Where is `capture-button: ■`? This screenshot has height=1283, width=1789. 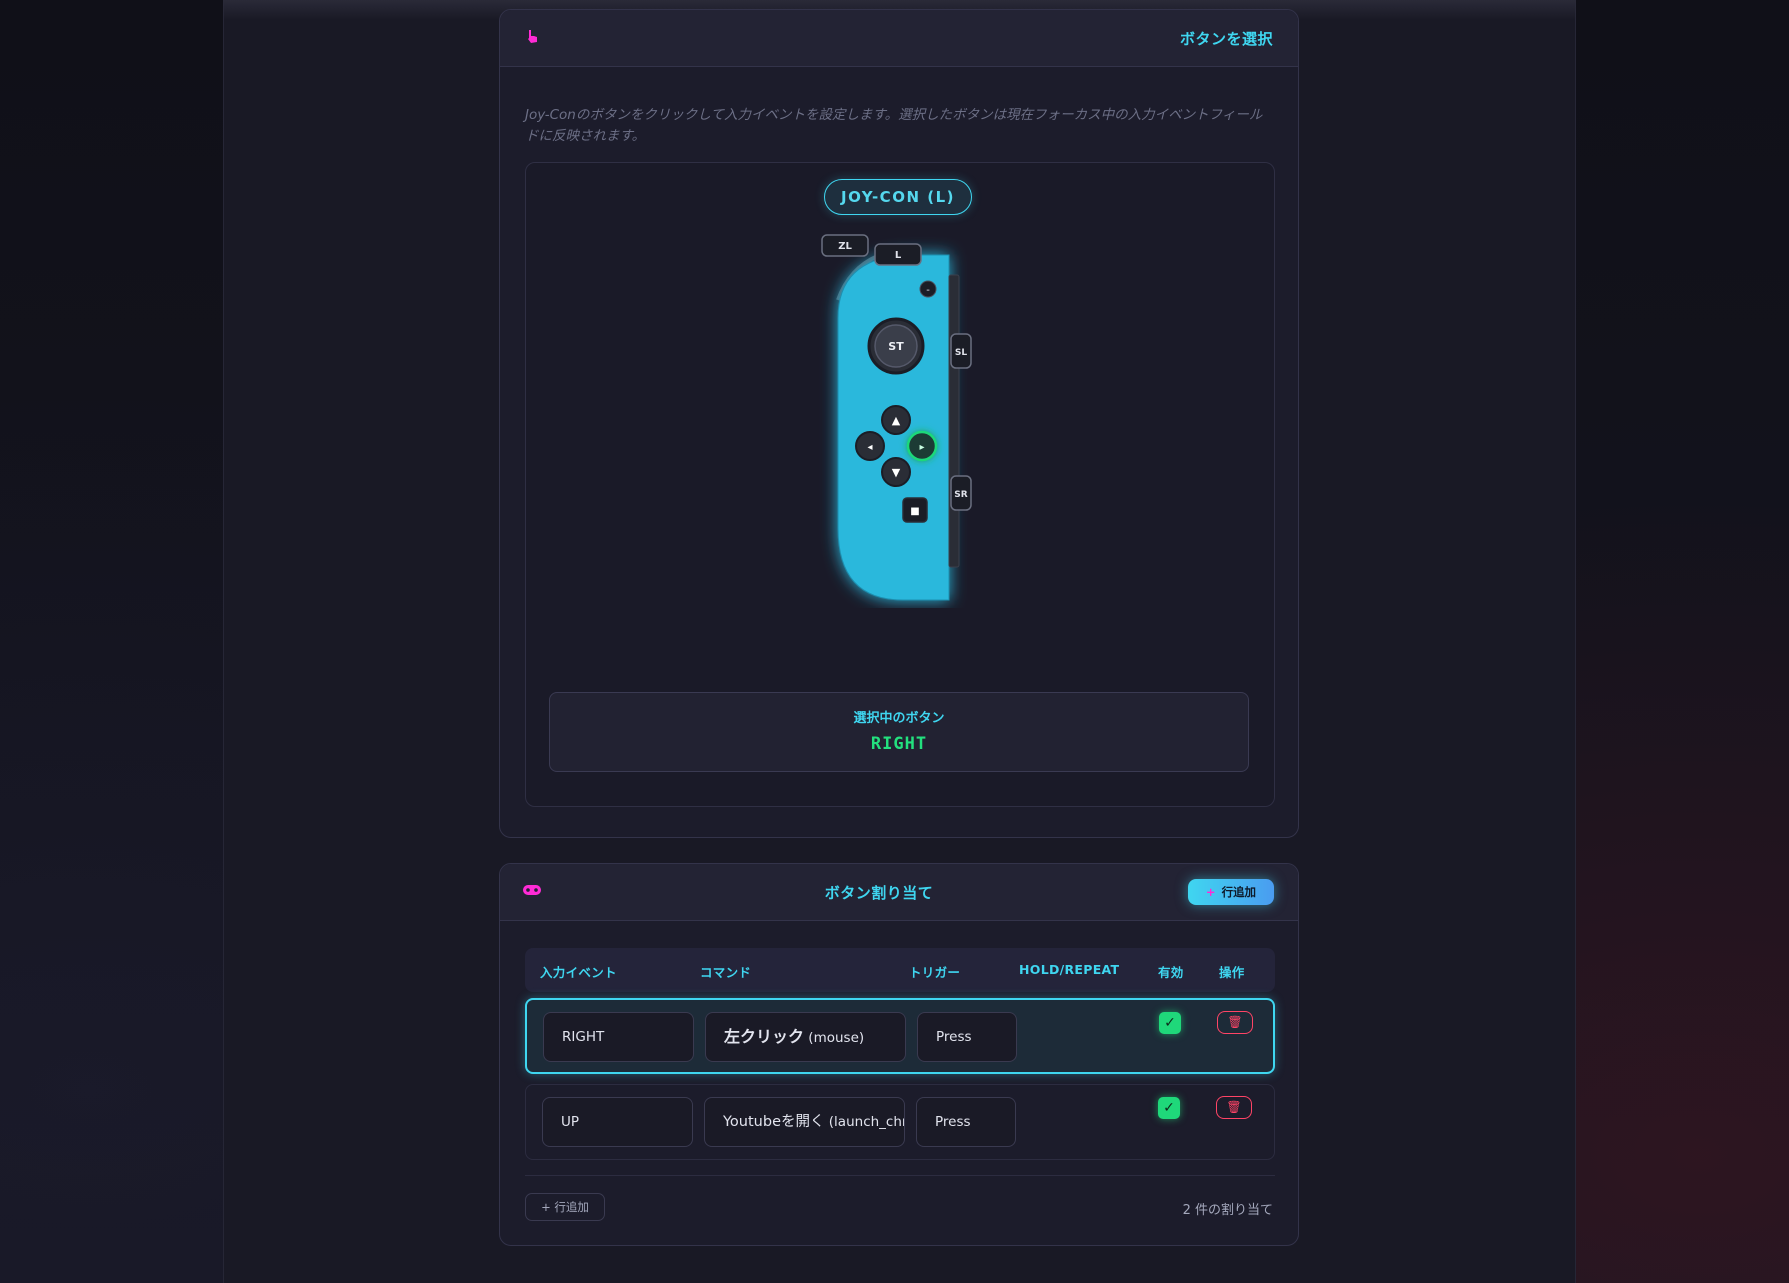
capture-button: ■ is located at coordinates (915, 510).